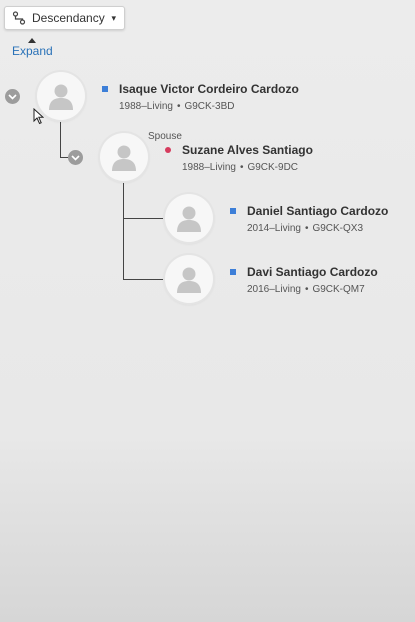 This screenshot has width=415, height=622. What do you see at coordinates (247, 150) in the screenshot?
I see `person-name-link: Suzane Alves Santiago` at bounding box center [247, 150].